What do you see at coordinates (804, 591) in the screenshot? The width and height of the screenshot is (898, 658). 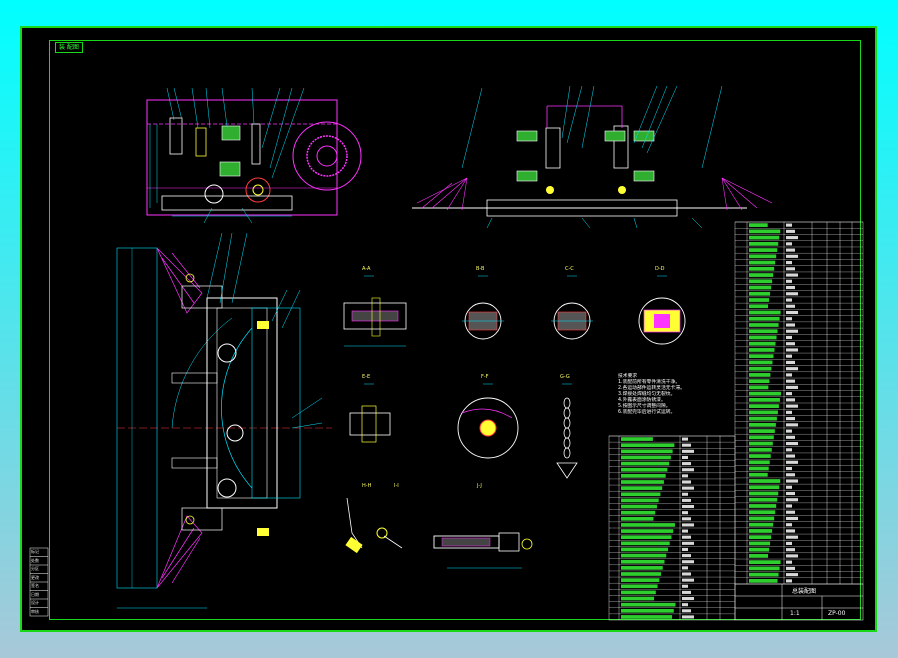 I see `title-block-title: 总装配图` at bounding box center [804, 591].